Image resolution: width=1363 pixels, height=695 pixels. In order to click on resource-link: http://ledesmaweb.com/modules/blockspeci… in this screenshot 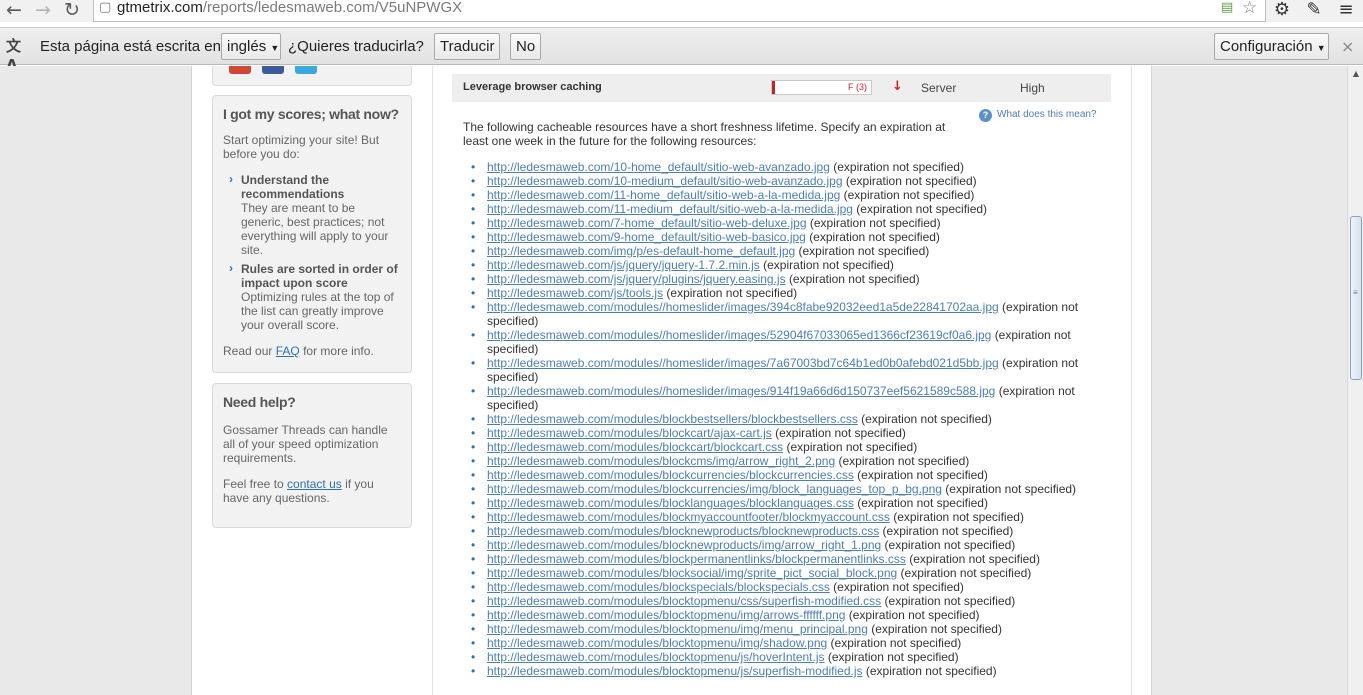, I will do `click(658, 587)`.